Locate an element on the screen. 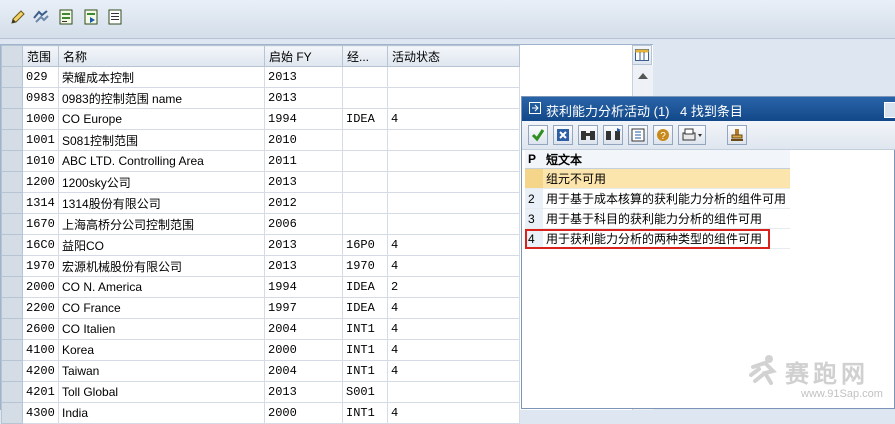 This screenshot has width=895, height=424. name-cell: S081控制范围 is located at coordinates (161, 140).